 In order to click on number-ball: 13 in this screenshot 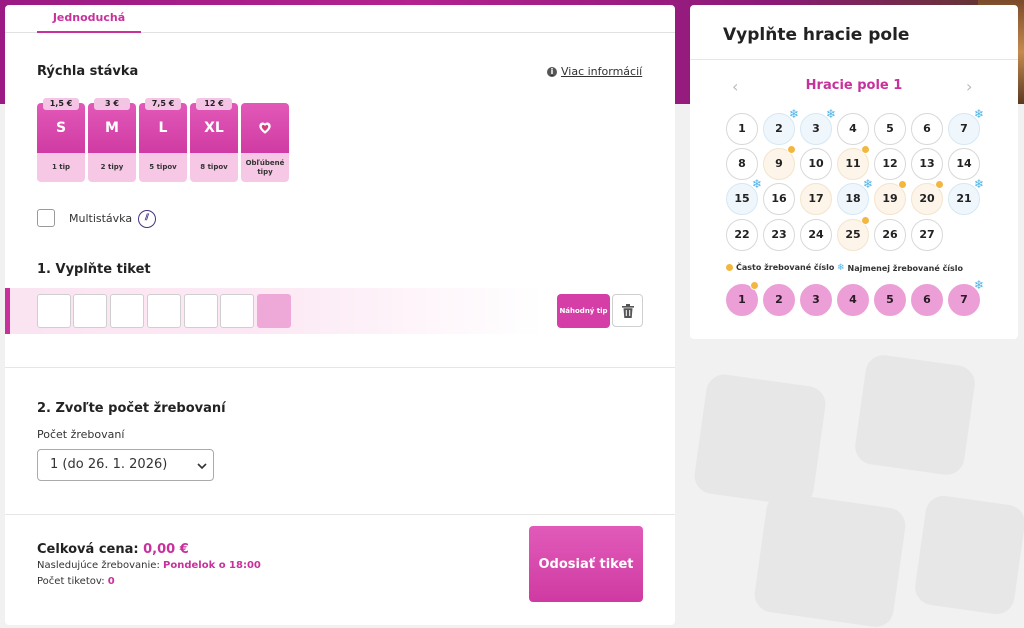, I will do `click(927, 164)`.